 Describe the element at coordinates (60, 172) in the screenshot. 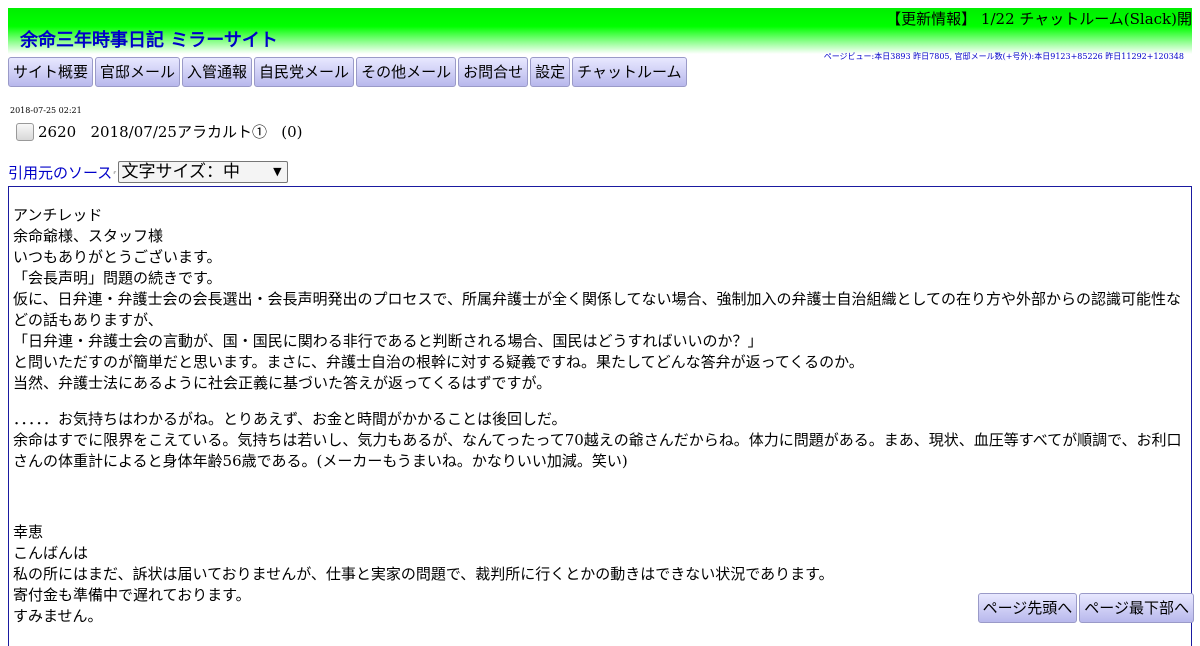

I see `source-link: 引用元のソース` at that location.